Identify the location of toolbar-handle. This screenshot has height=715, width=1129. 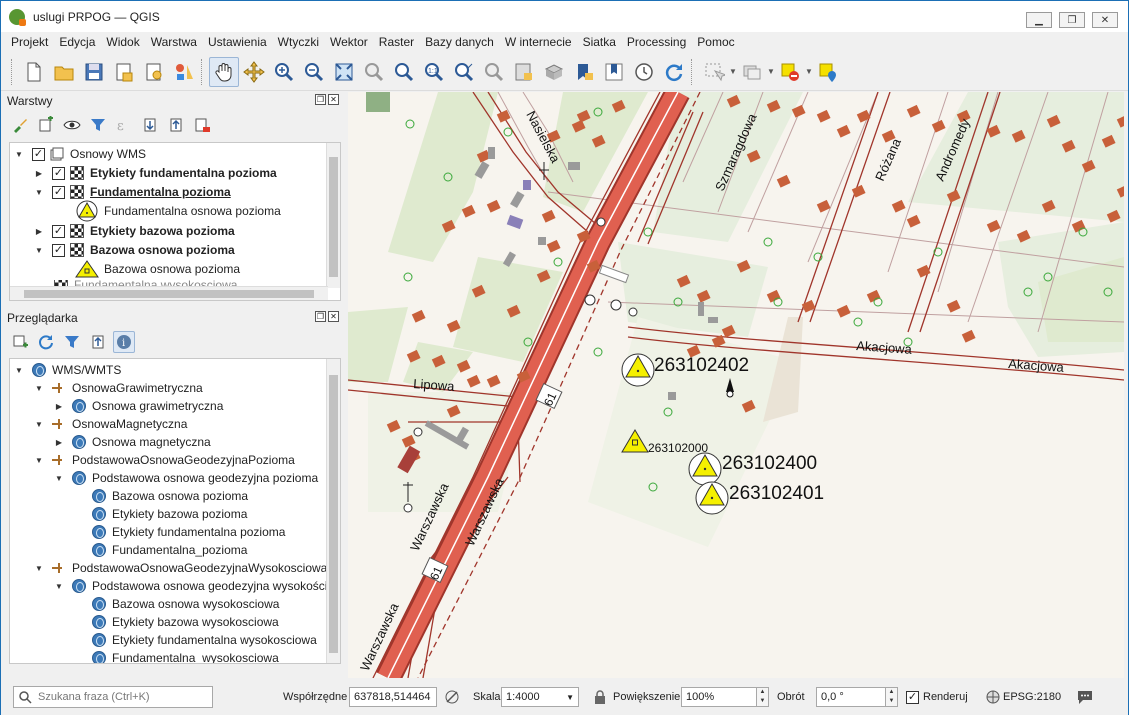
(14, 71).